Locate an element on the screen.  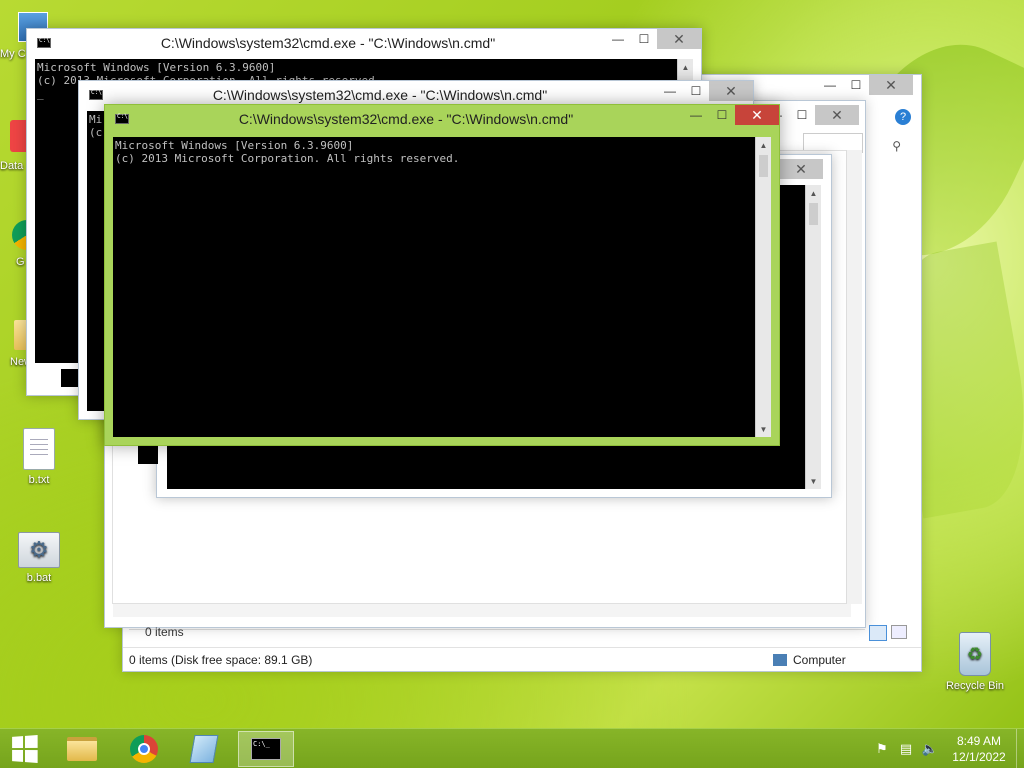
console-line: Mi is located at coordinates (96, 119).